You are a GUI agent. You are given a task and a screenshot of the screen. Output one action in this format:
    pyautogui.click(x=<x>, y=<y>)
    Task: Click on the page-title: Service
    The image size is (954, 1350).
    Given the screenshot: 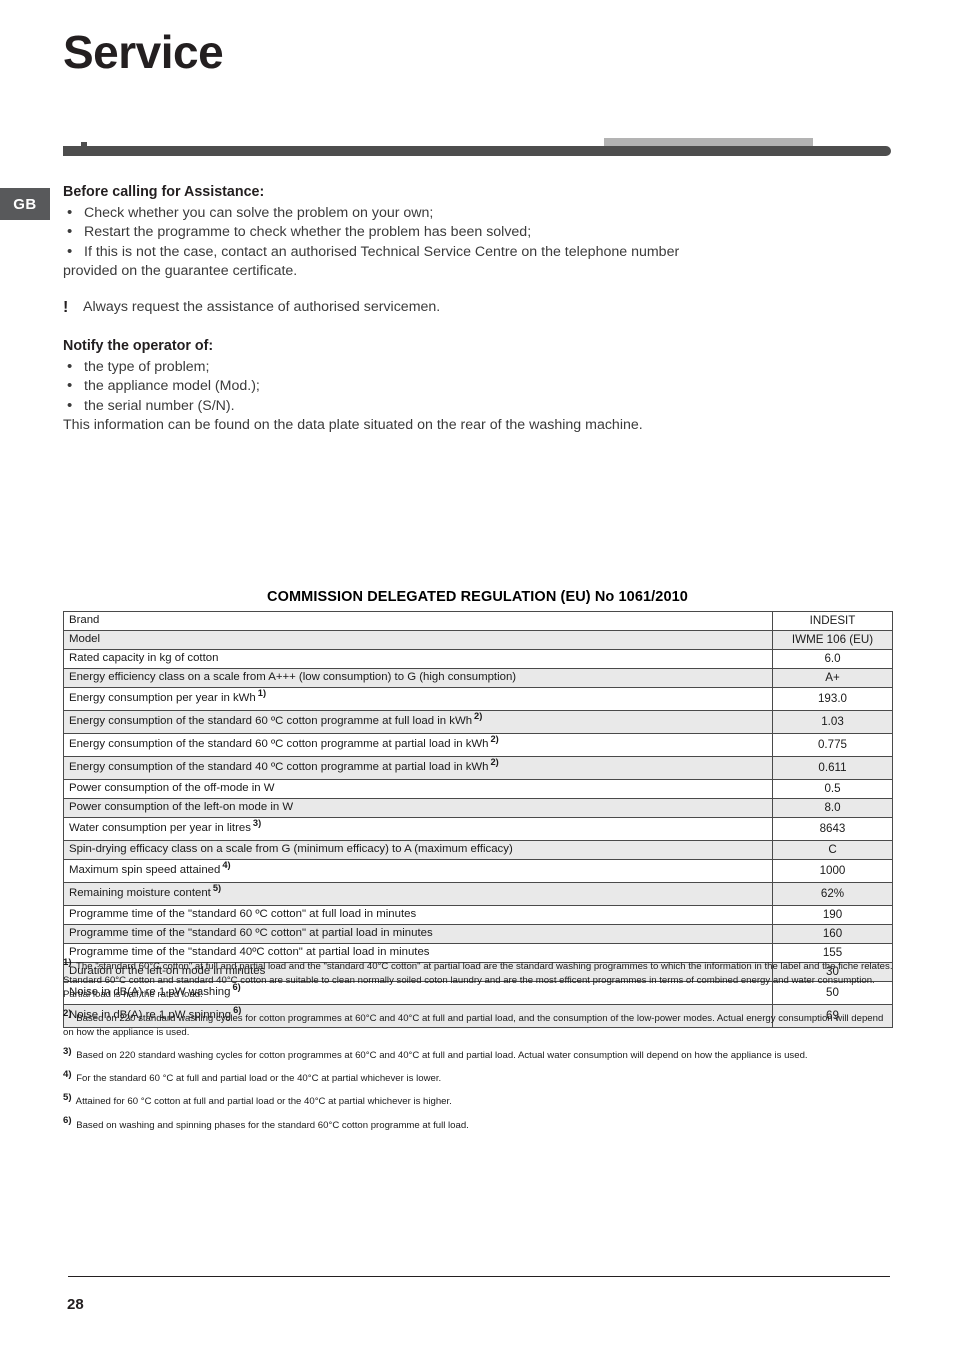 What is the action you would take?
    pyautogui.click(x=143, y=52)
    